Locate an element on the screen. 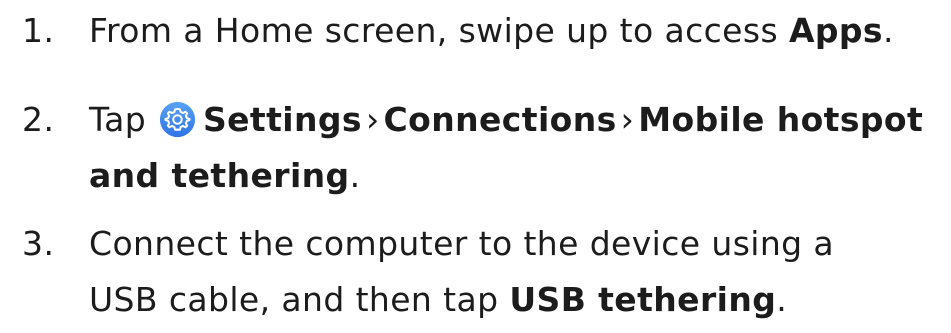 Image resolution: width=951 pixels, height=333 pixels. tap-label: Tap is located at coordinates (118, 119).